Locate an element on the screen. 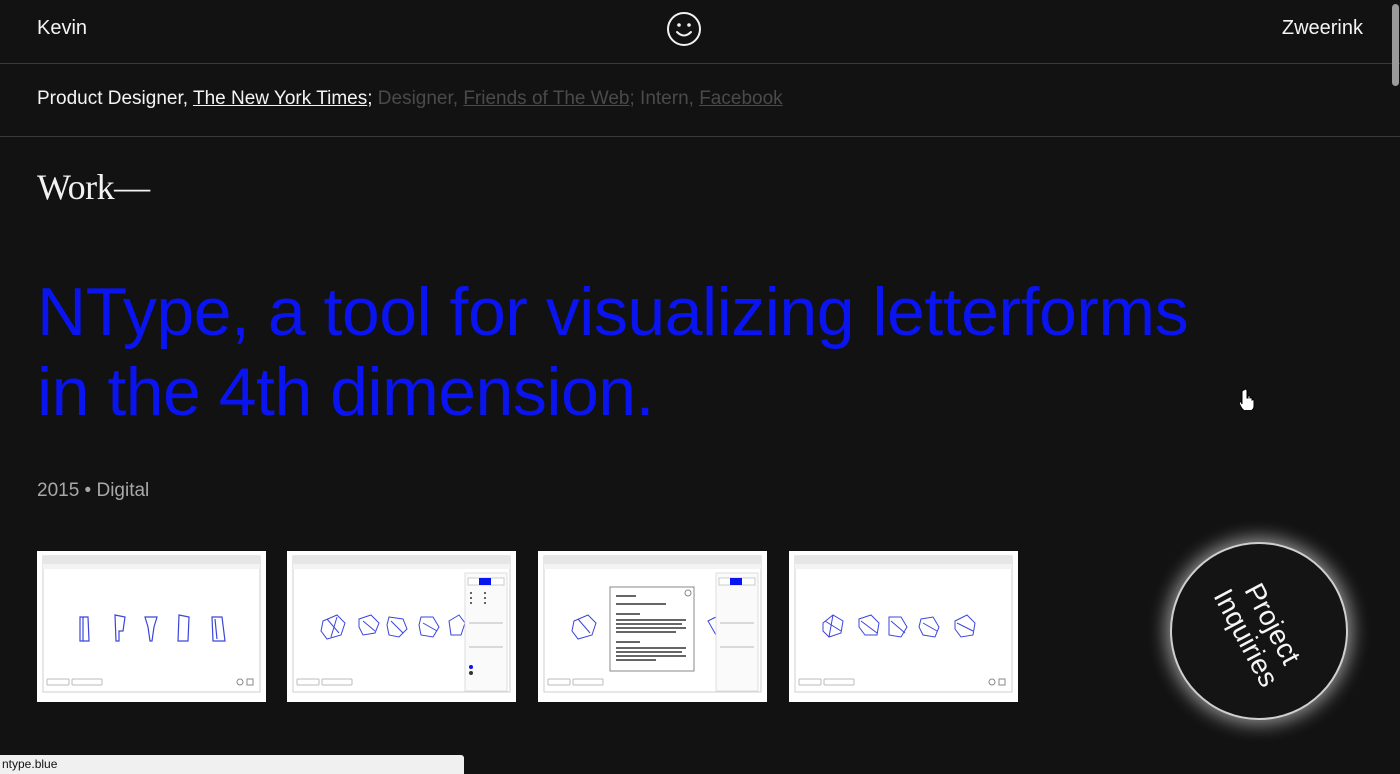  hand-pointer-icon is located at coordinates (1247, 399).